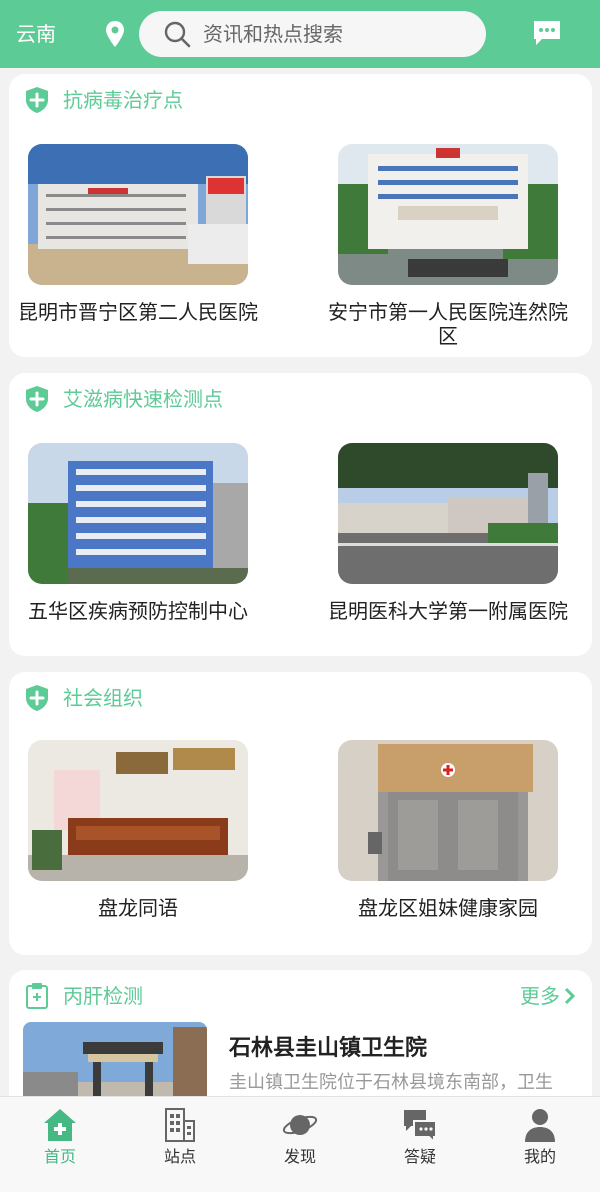 The height and width of the screenshot is (1192, 600). What do you see at coordinates (180, 1144) in the screenshot?
I see `tab-sites: 站点` at bounding box center [180, 1144].